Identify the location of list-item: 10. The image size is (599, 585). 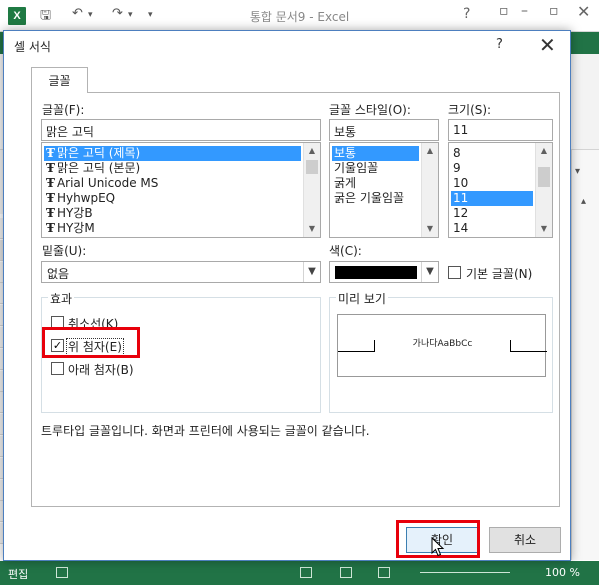
(492, 183).